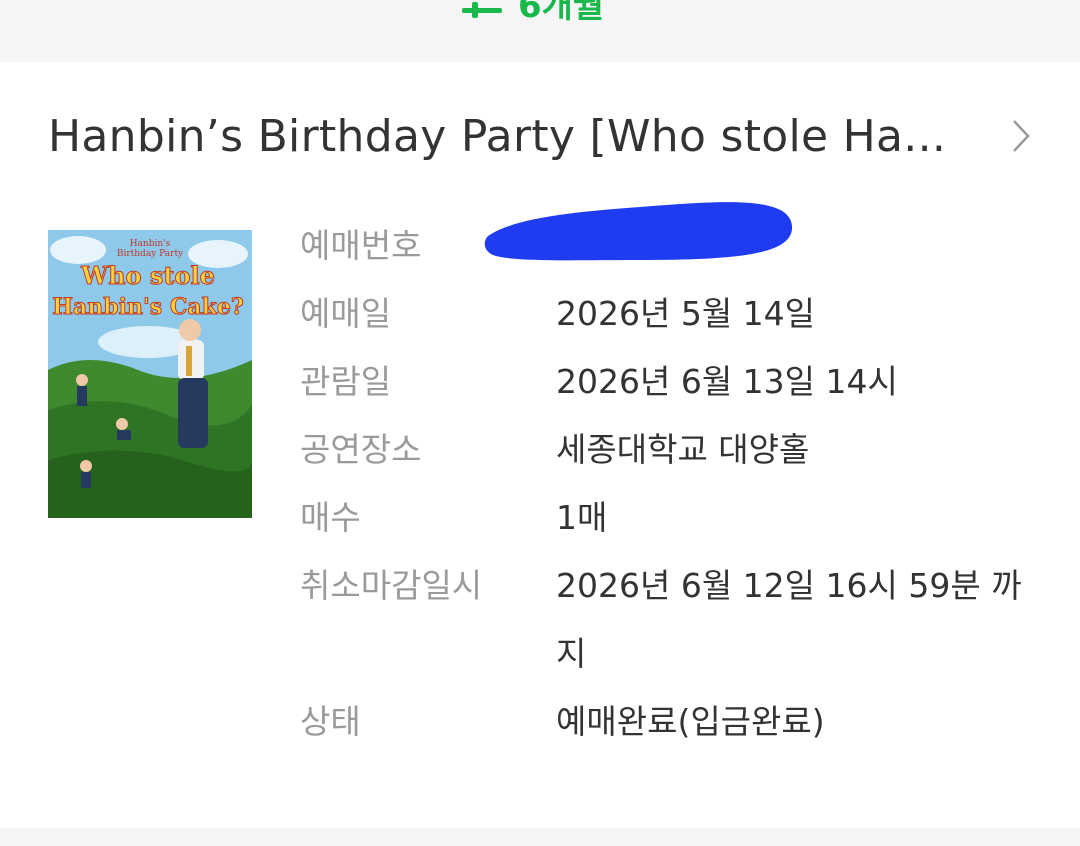 Image resolution: width=1080 pixels, height=846 pixels. What do you see at coordinates (690, 721) in the screenshot?
I see `detail-value: 예매완료(입금완료)` at bounding box center [690, 721].